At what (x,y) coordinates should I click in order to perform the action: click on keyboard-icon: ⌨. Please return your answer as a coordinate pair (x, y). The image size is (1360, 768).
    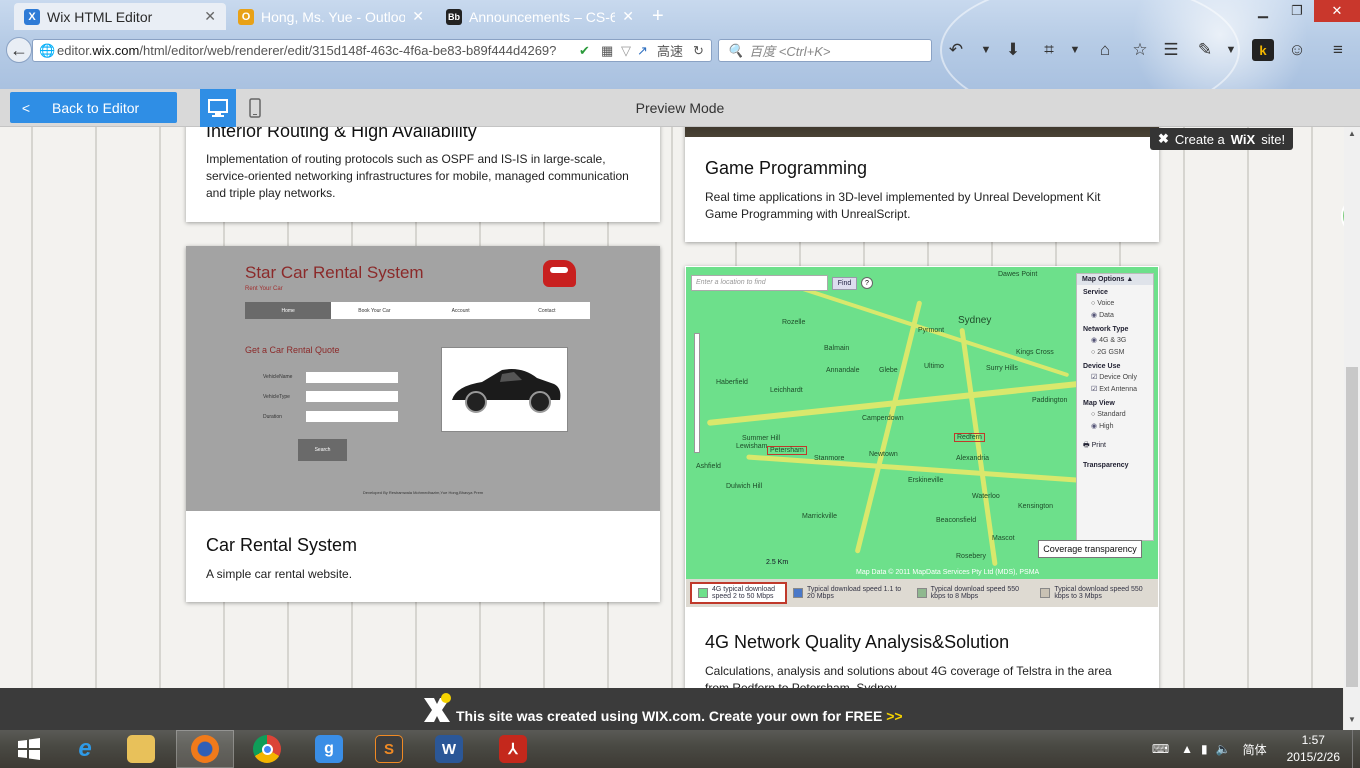
    Looking at the image, I should click on (1160, 749).